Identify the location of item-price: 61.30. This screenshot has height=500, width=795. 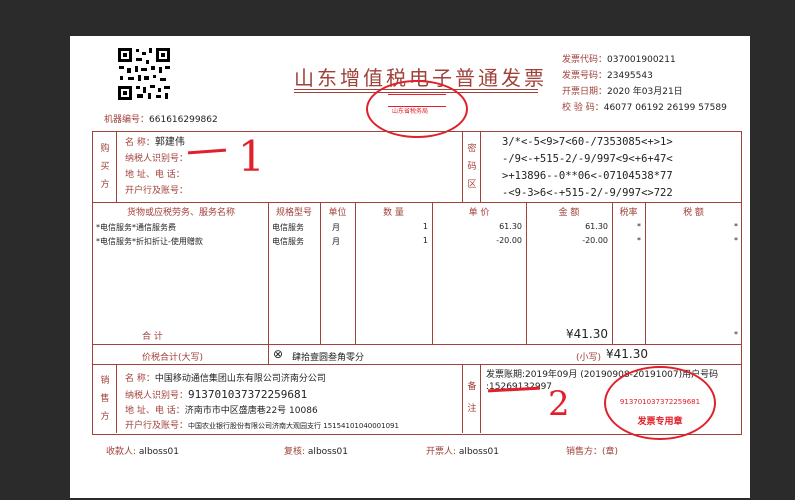
(510, 226).